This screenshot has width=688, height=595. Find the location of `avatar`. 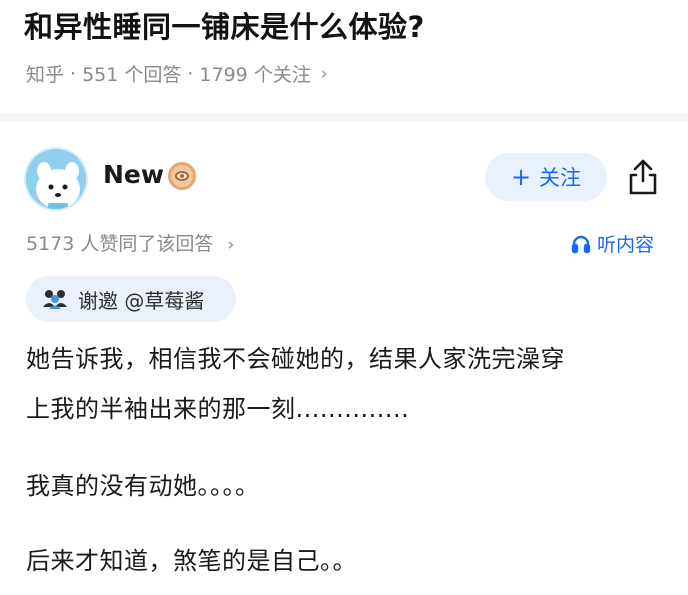

avatar is located at coordinates (56, 179).